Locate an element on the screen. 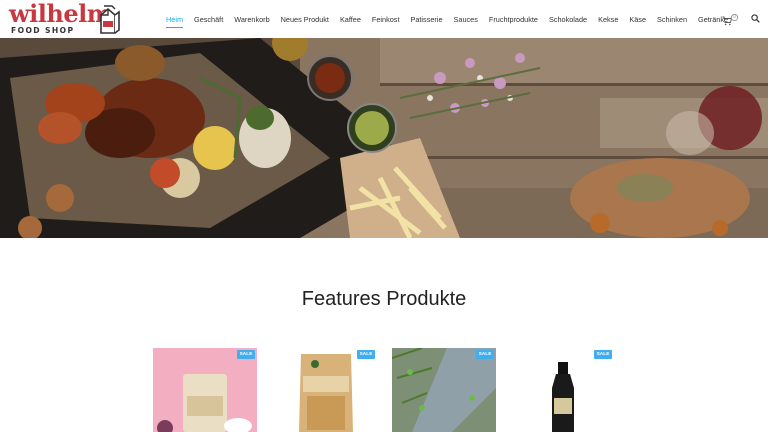  nav-item-kaese: Käse is located at coordinates (637, 19).